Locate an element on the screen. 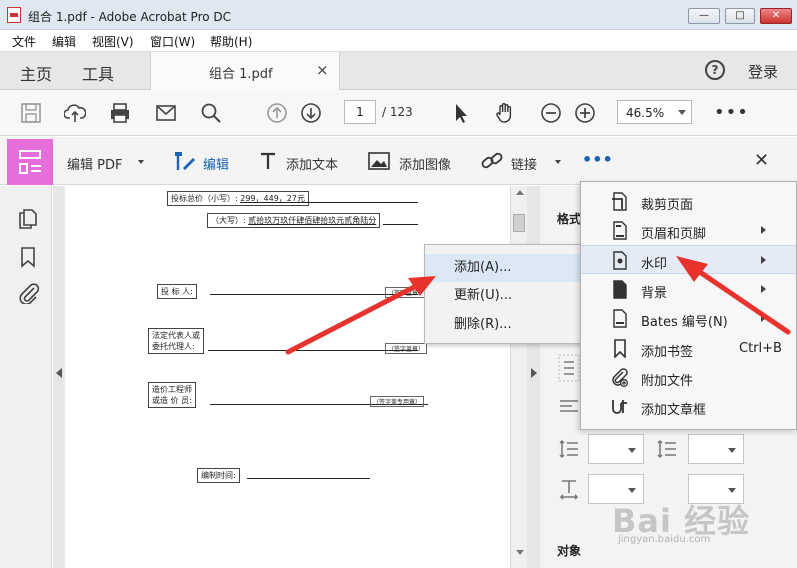  add-image-button: 添加图像 is located at coordinates (425, 163).